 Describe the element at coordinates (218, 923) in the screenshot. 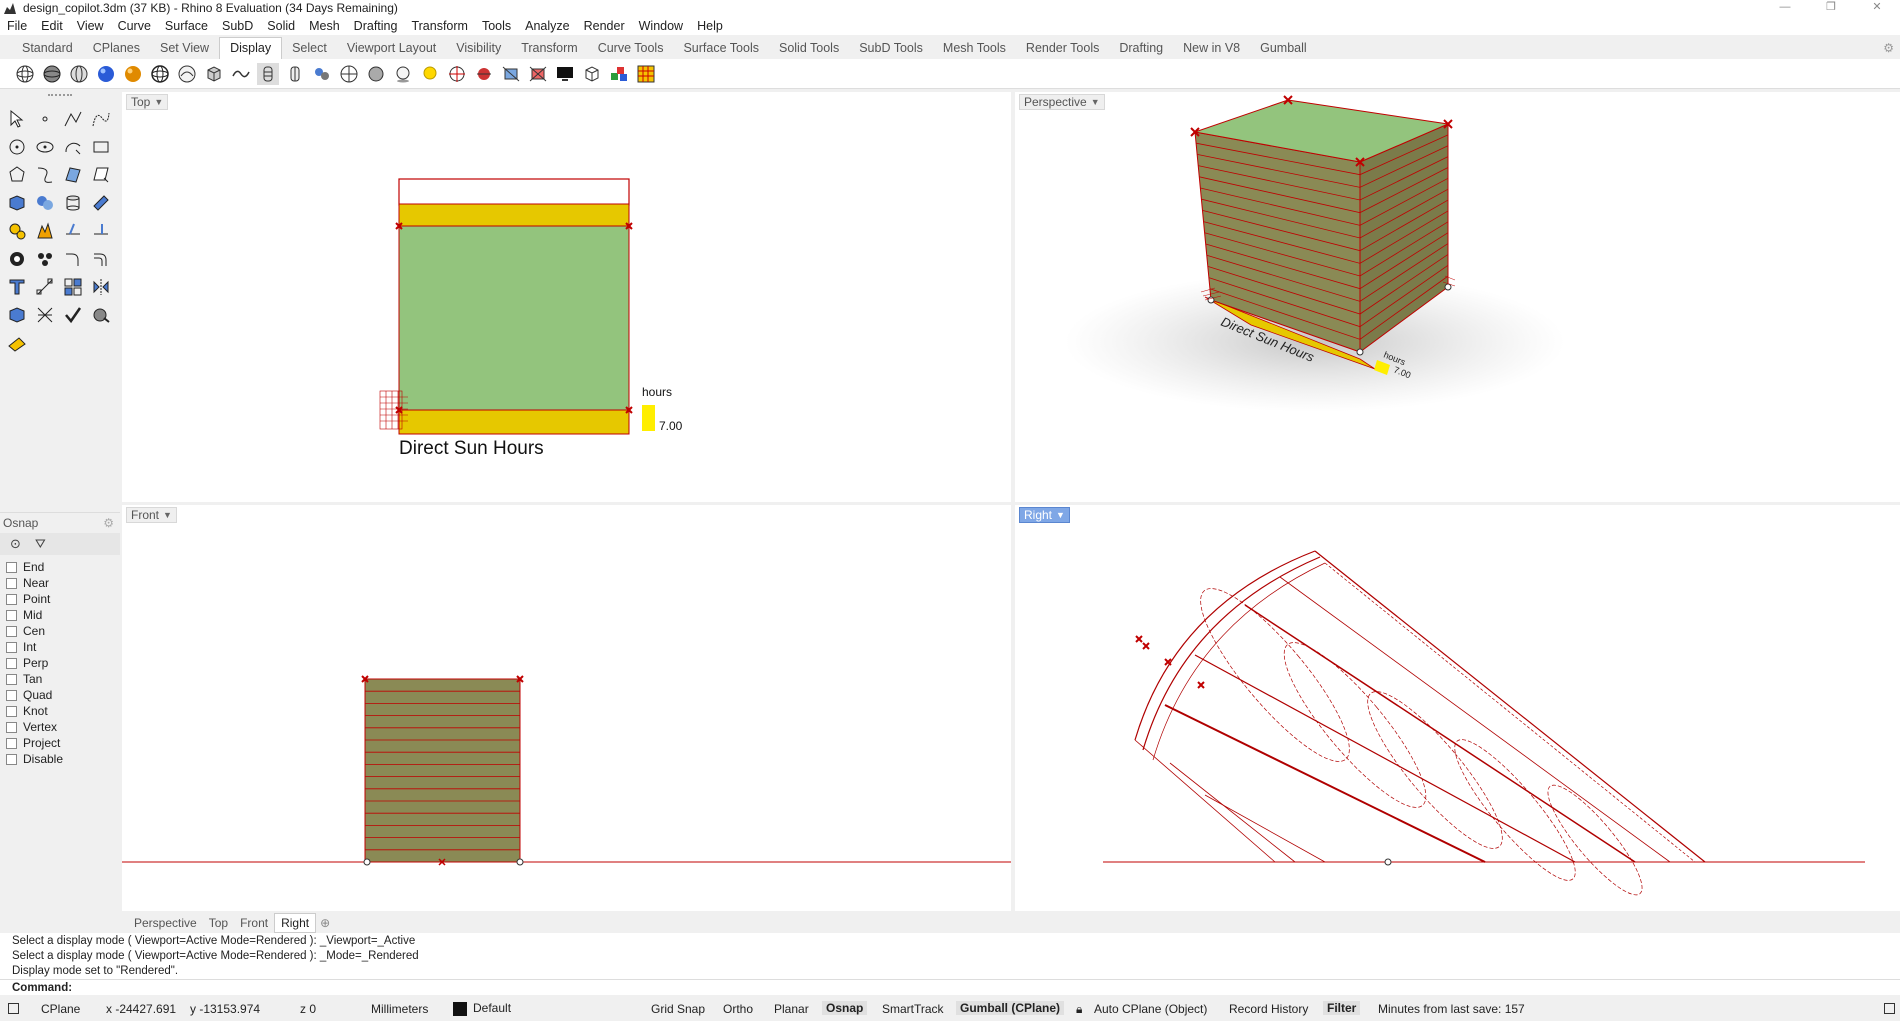

I see `vp-tab-top: Top` at that location.